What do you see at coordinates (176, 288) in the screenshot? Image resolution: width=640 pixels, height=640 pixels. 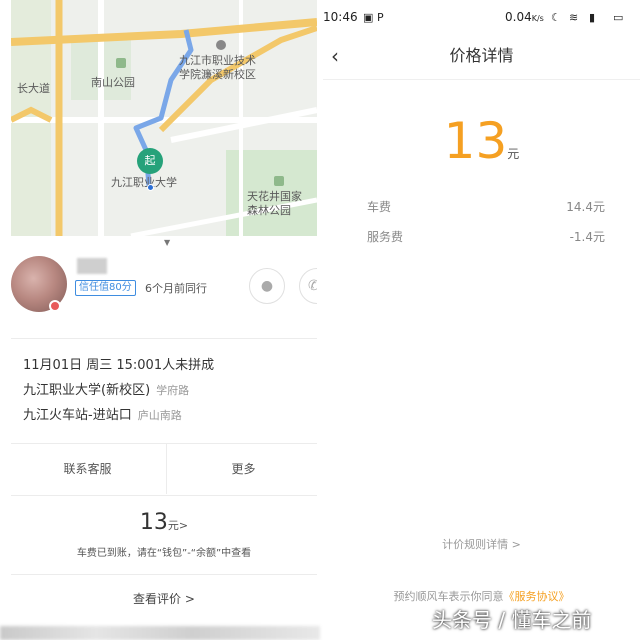 I see `ride-history-text: 6个月前同行` at bounding box center [176, 288].